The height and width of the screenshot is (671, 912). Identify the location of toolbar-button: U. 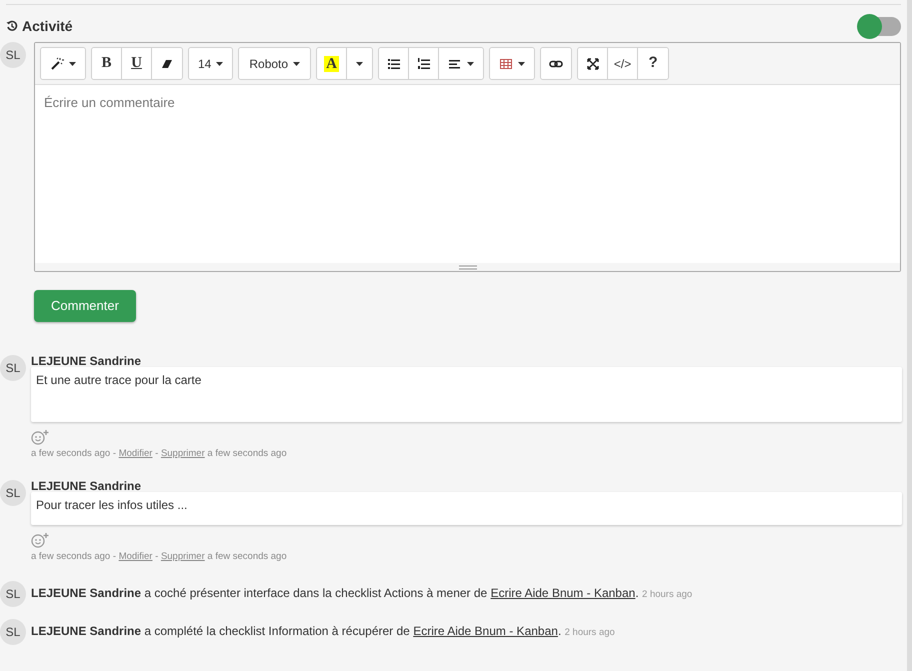
(137, 63).